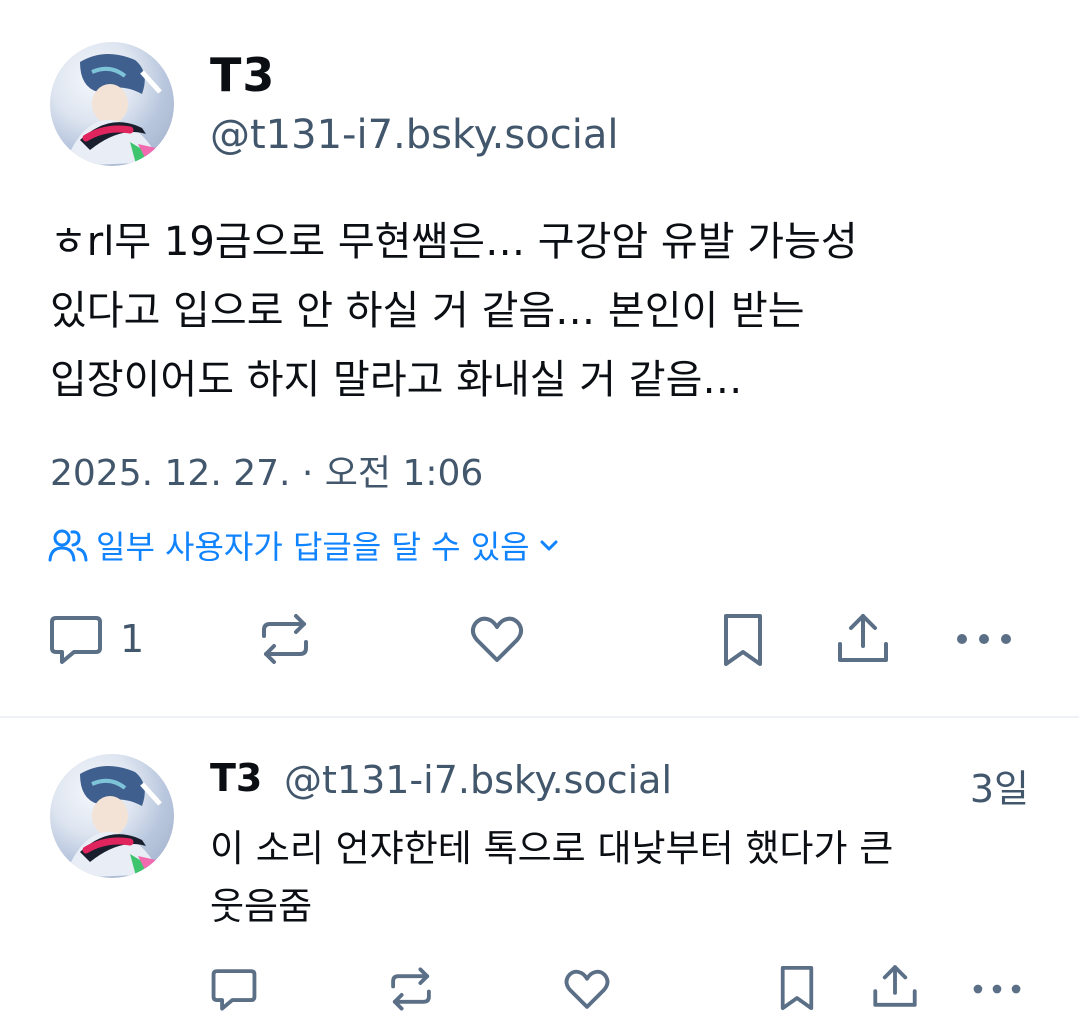 The height and width of the screenshot is (1032, 1079). I want to click on author-avatar, so click(112, 104).